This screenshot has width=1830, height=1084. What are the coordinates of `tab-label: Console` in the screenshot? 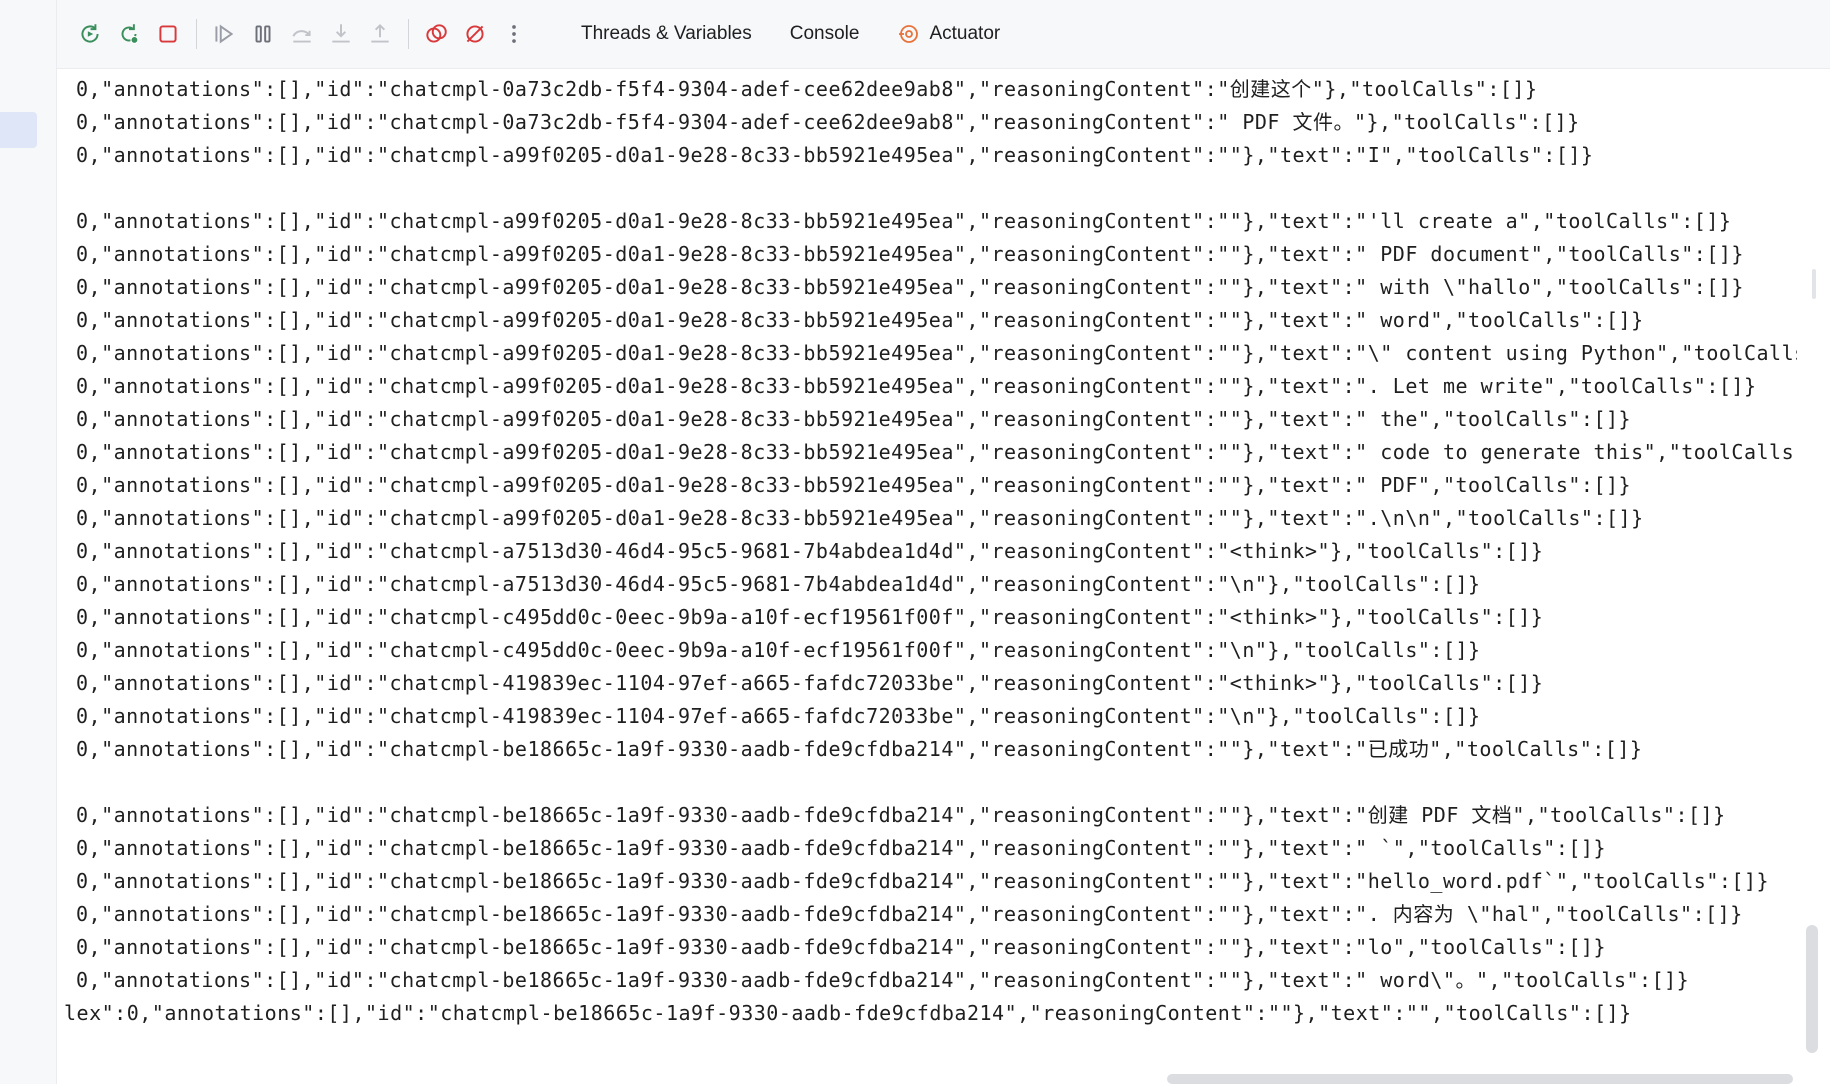 It's located at (824, 33).